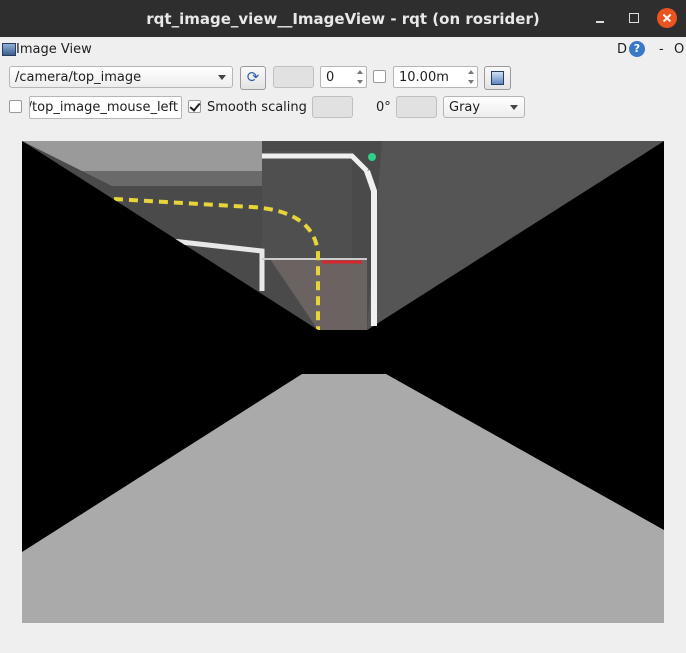 This screenshot has width=686, height=653. I want to click on save-image-button, so click(497, 78).